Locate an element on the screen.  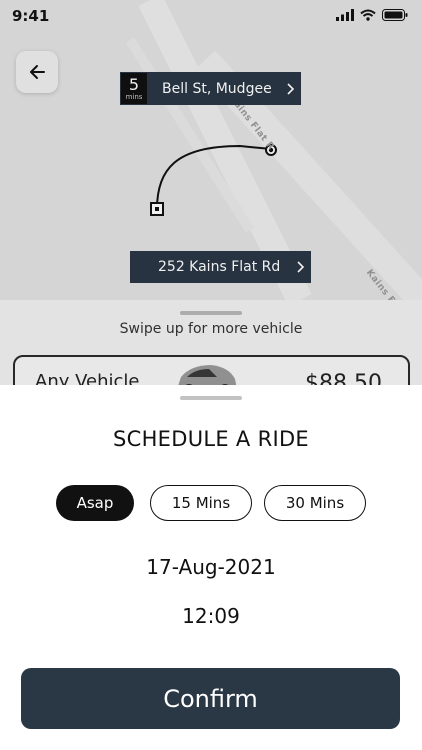
back-button is located at coordinates (37, 72).